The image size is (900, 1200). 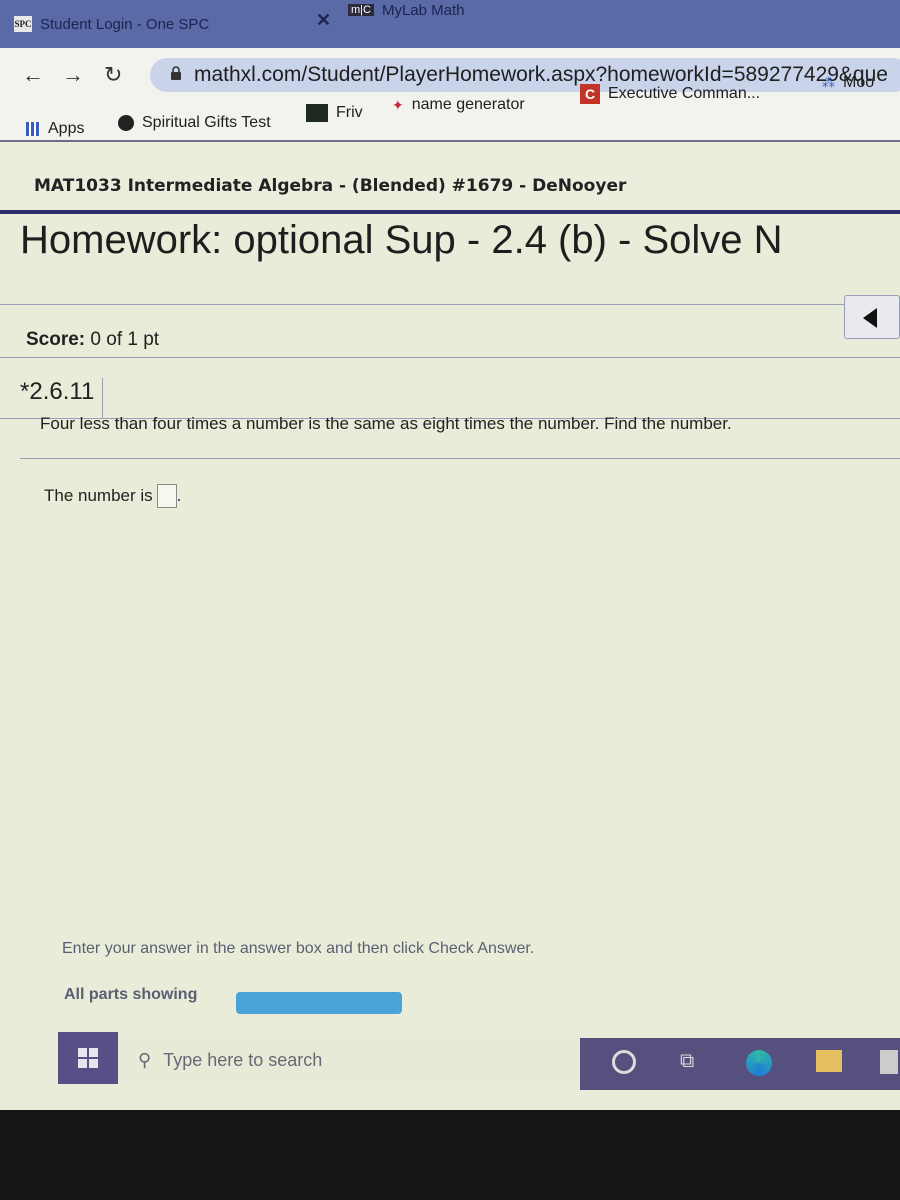 What do you see at coordinates (353, 1060) in the screenshot?
I see `taskbar-search: ⚲ Type here to search` at bounding box center [353, 1060].